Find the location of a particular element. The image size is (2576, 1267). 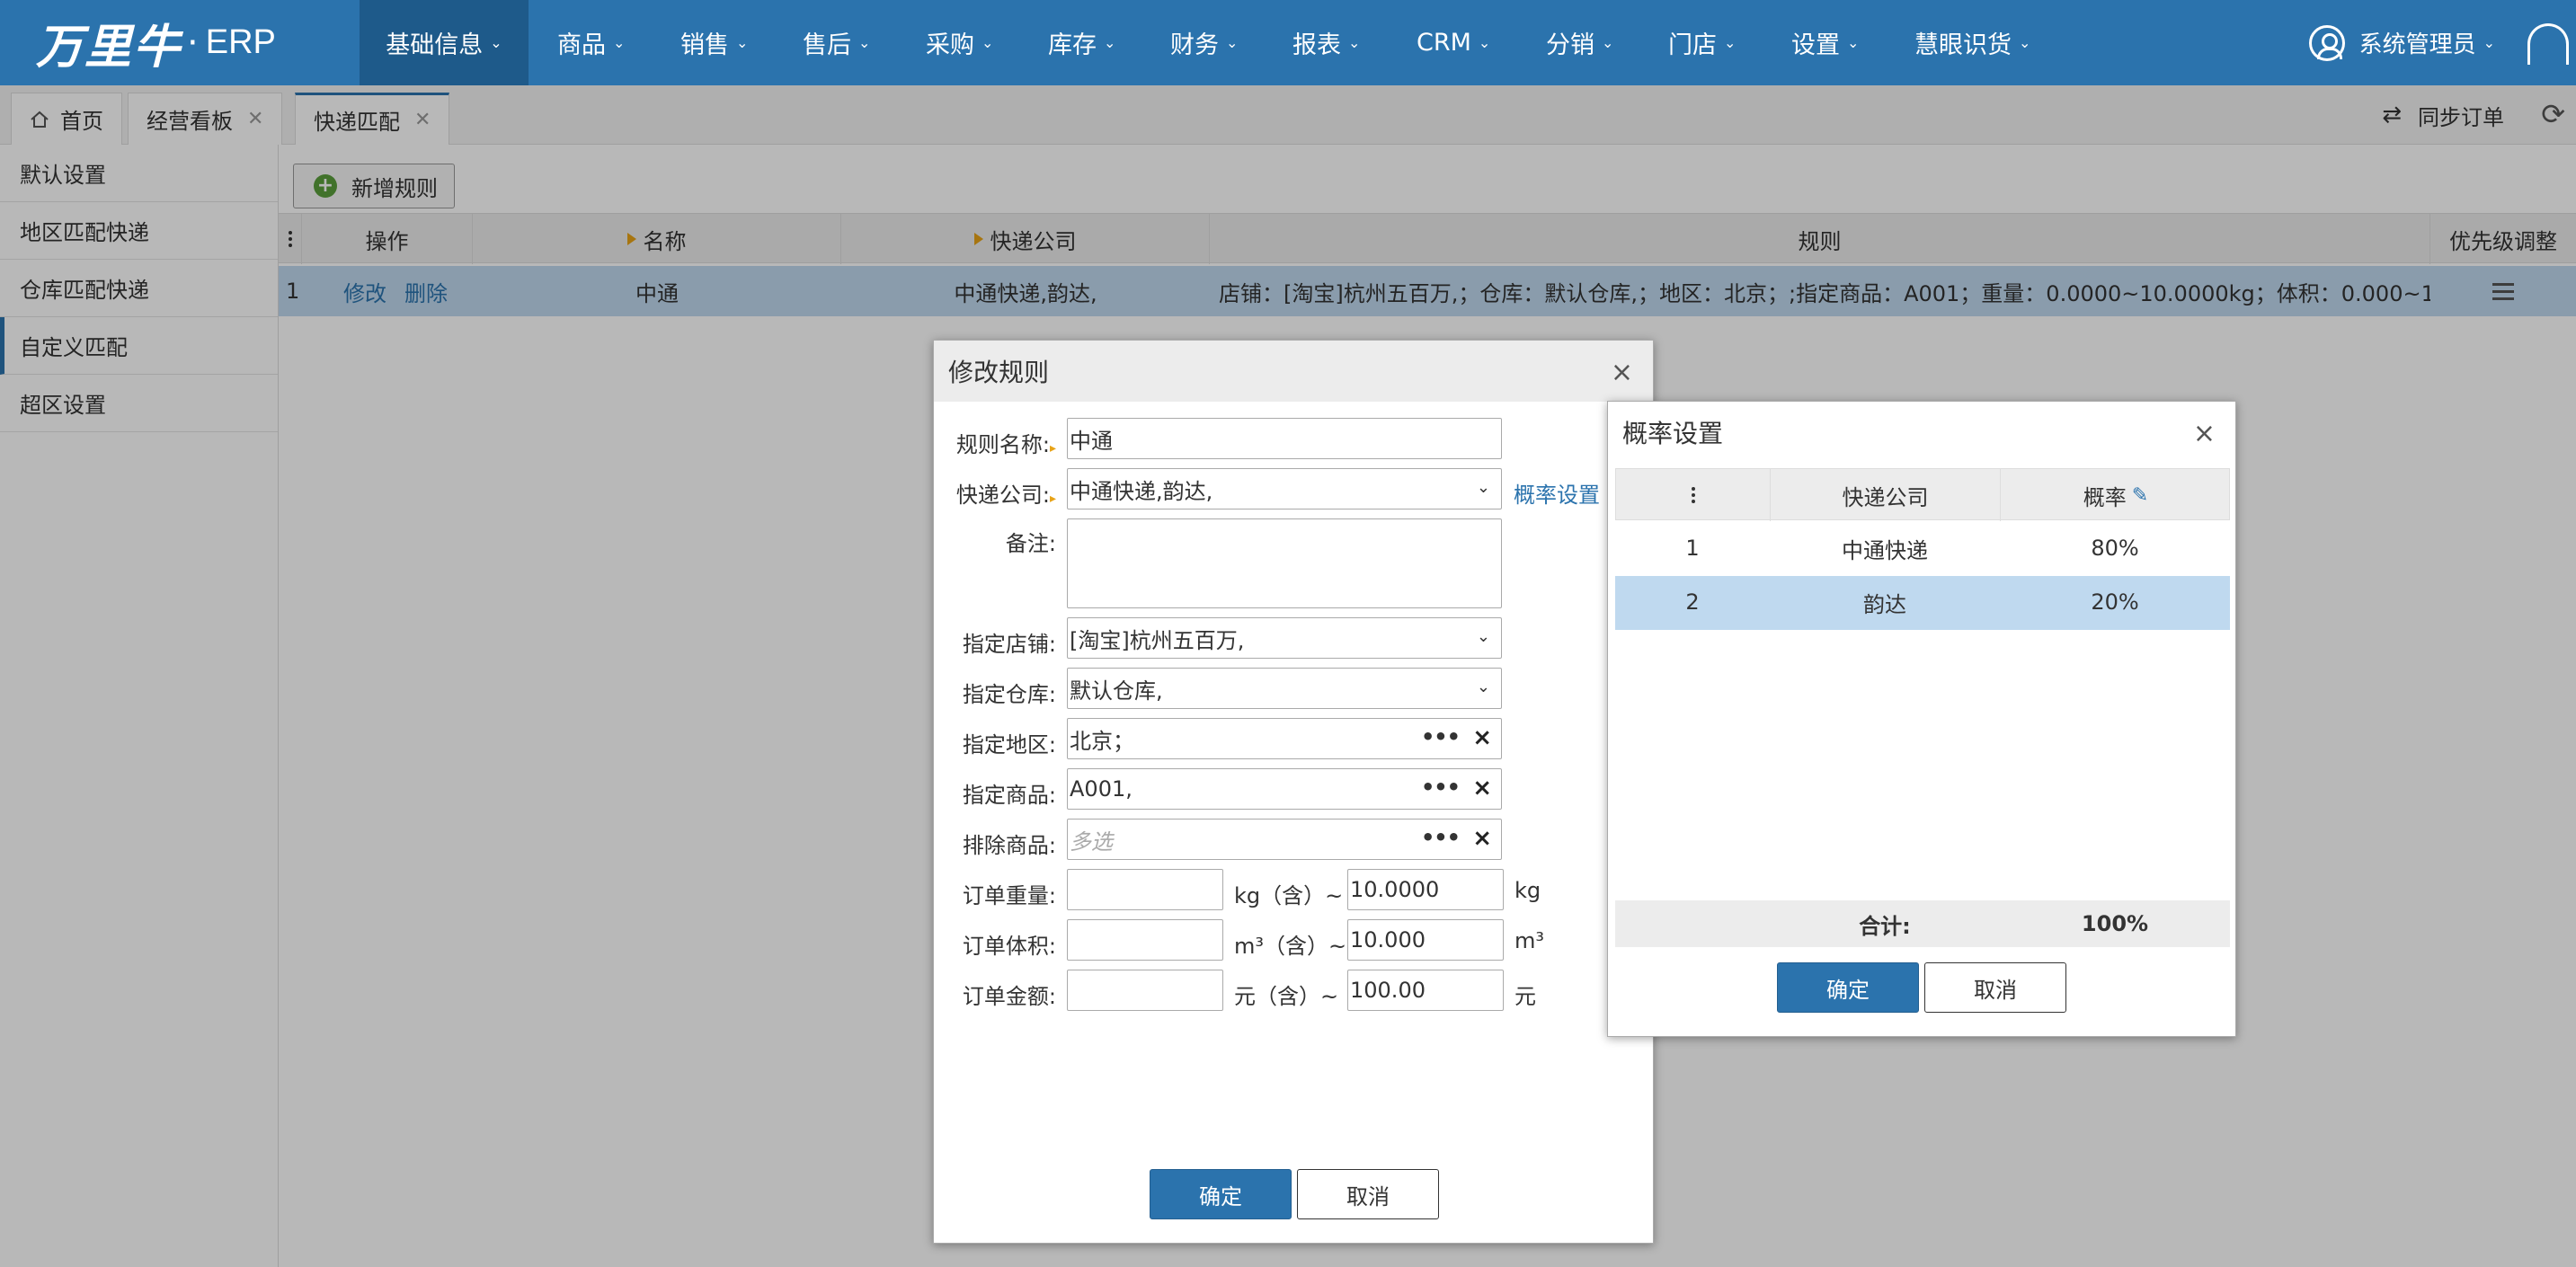

volume-unit: m³ is located at coordinates (1529, 940).